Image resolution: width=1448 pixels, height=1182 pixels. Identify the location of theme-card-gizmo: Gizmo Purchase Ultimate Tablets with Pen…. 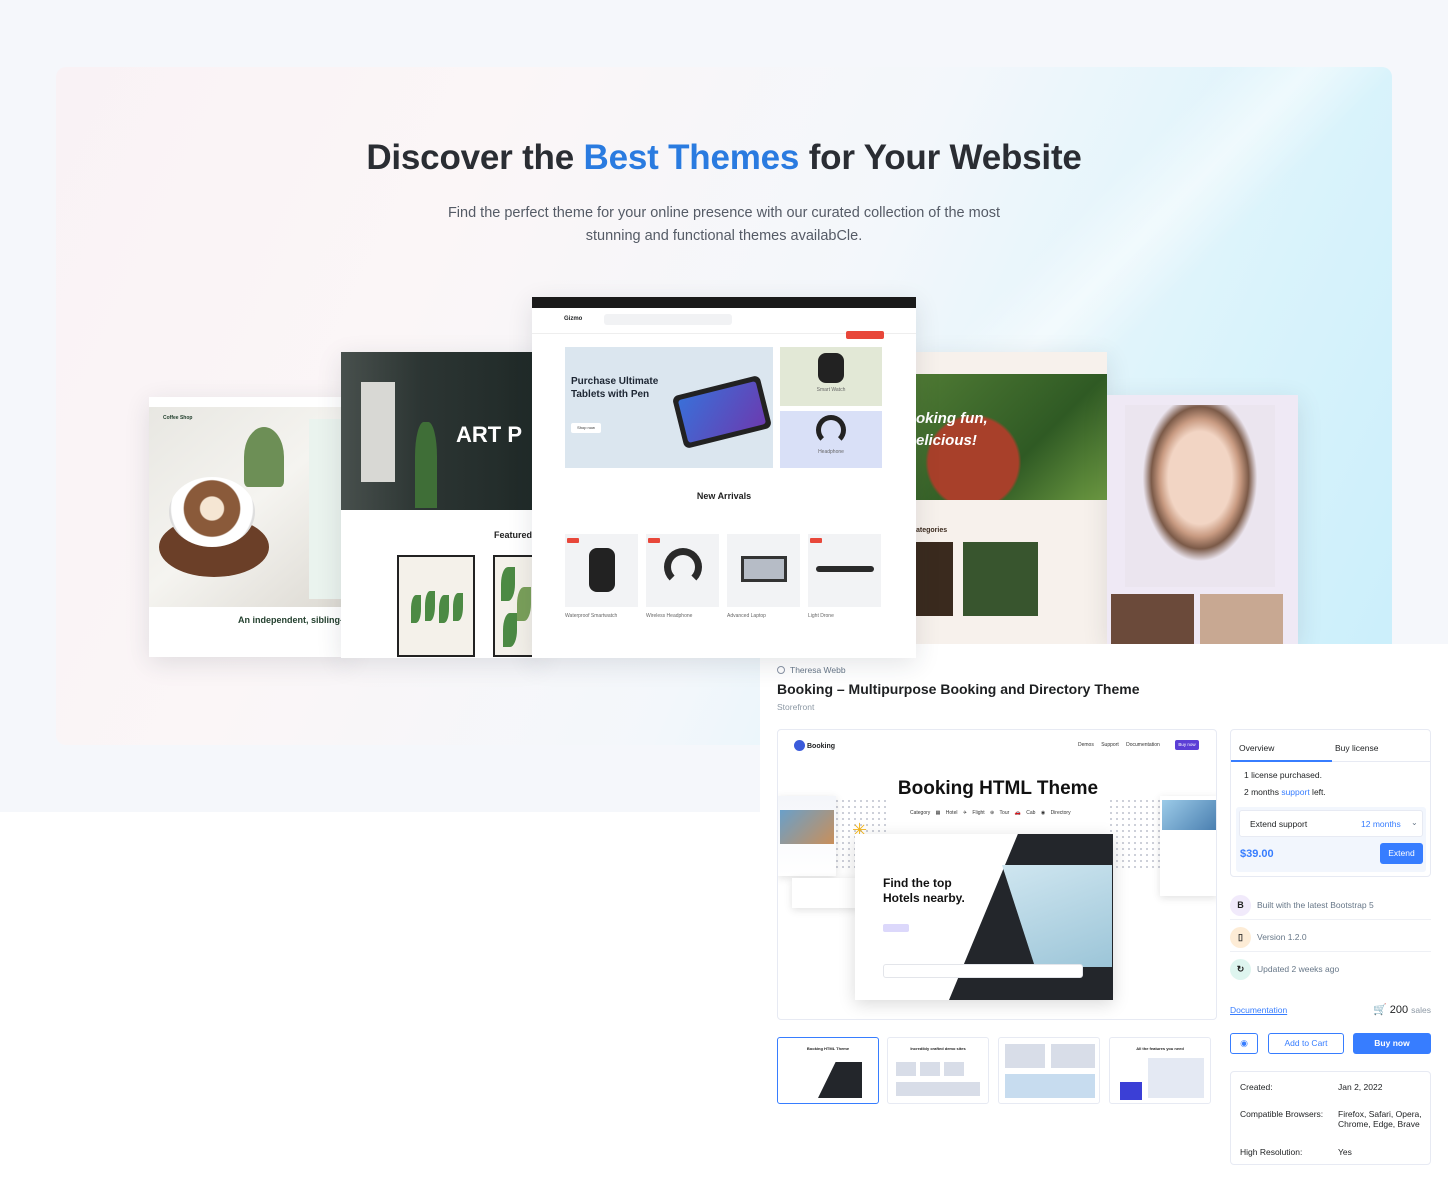
(724, 477).